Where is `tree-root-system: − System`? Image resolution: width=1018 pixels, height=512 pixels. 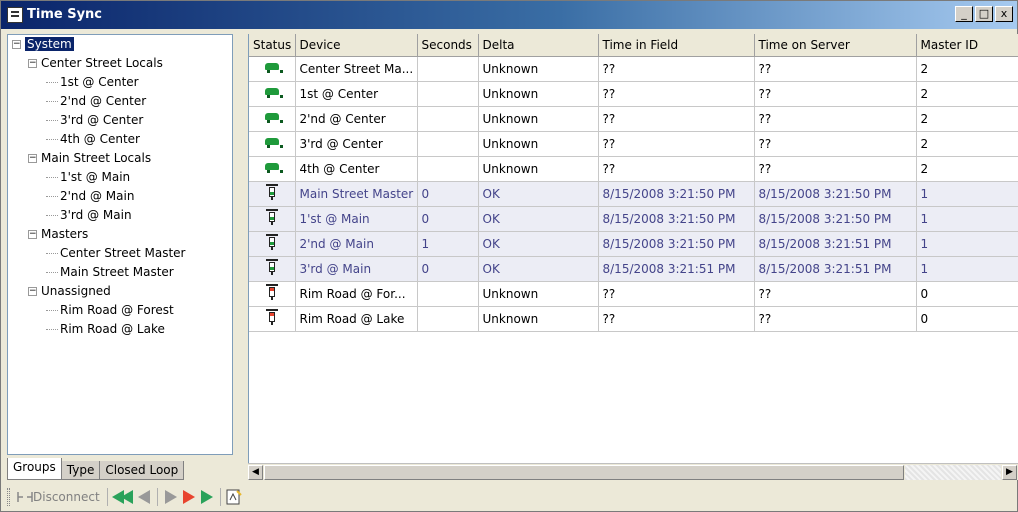
tree-root-system: − System is located at coordinates (120, 44).